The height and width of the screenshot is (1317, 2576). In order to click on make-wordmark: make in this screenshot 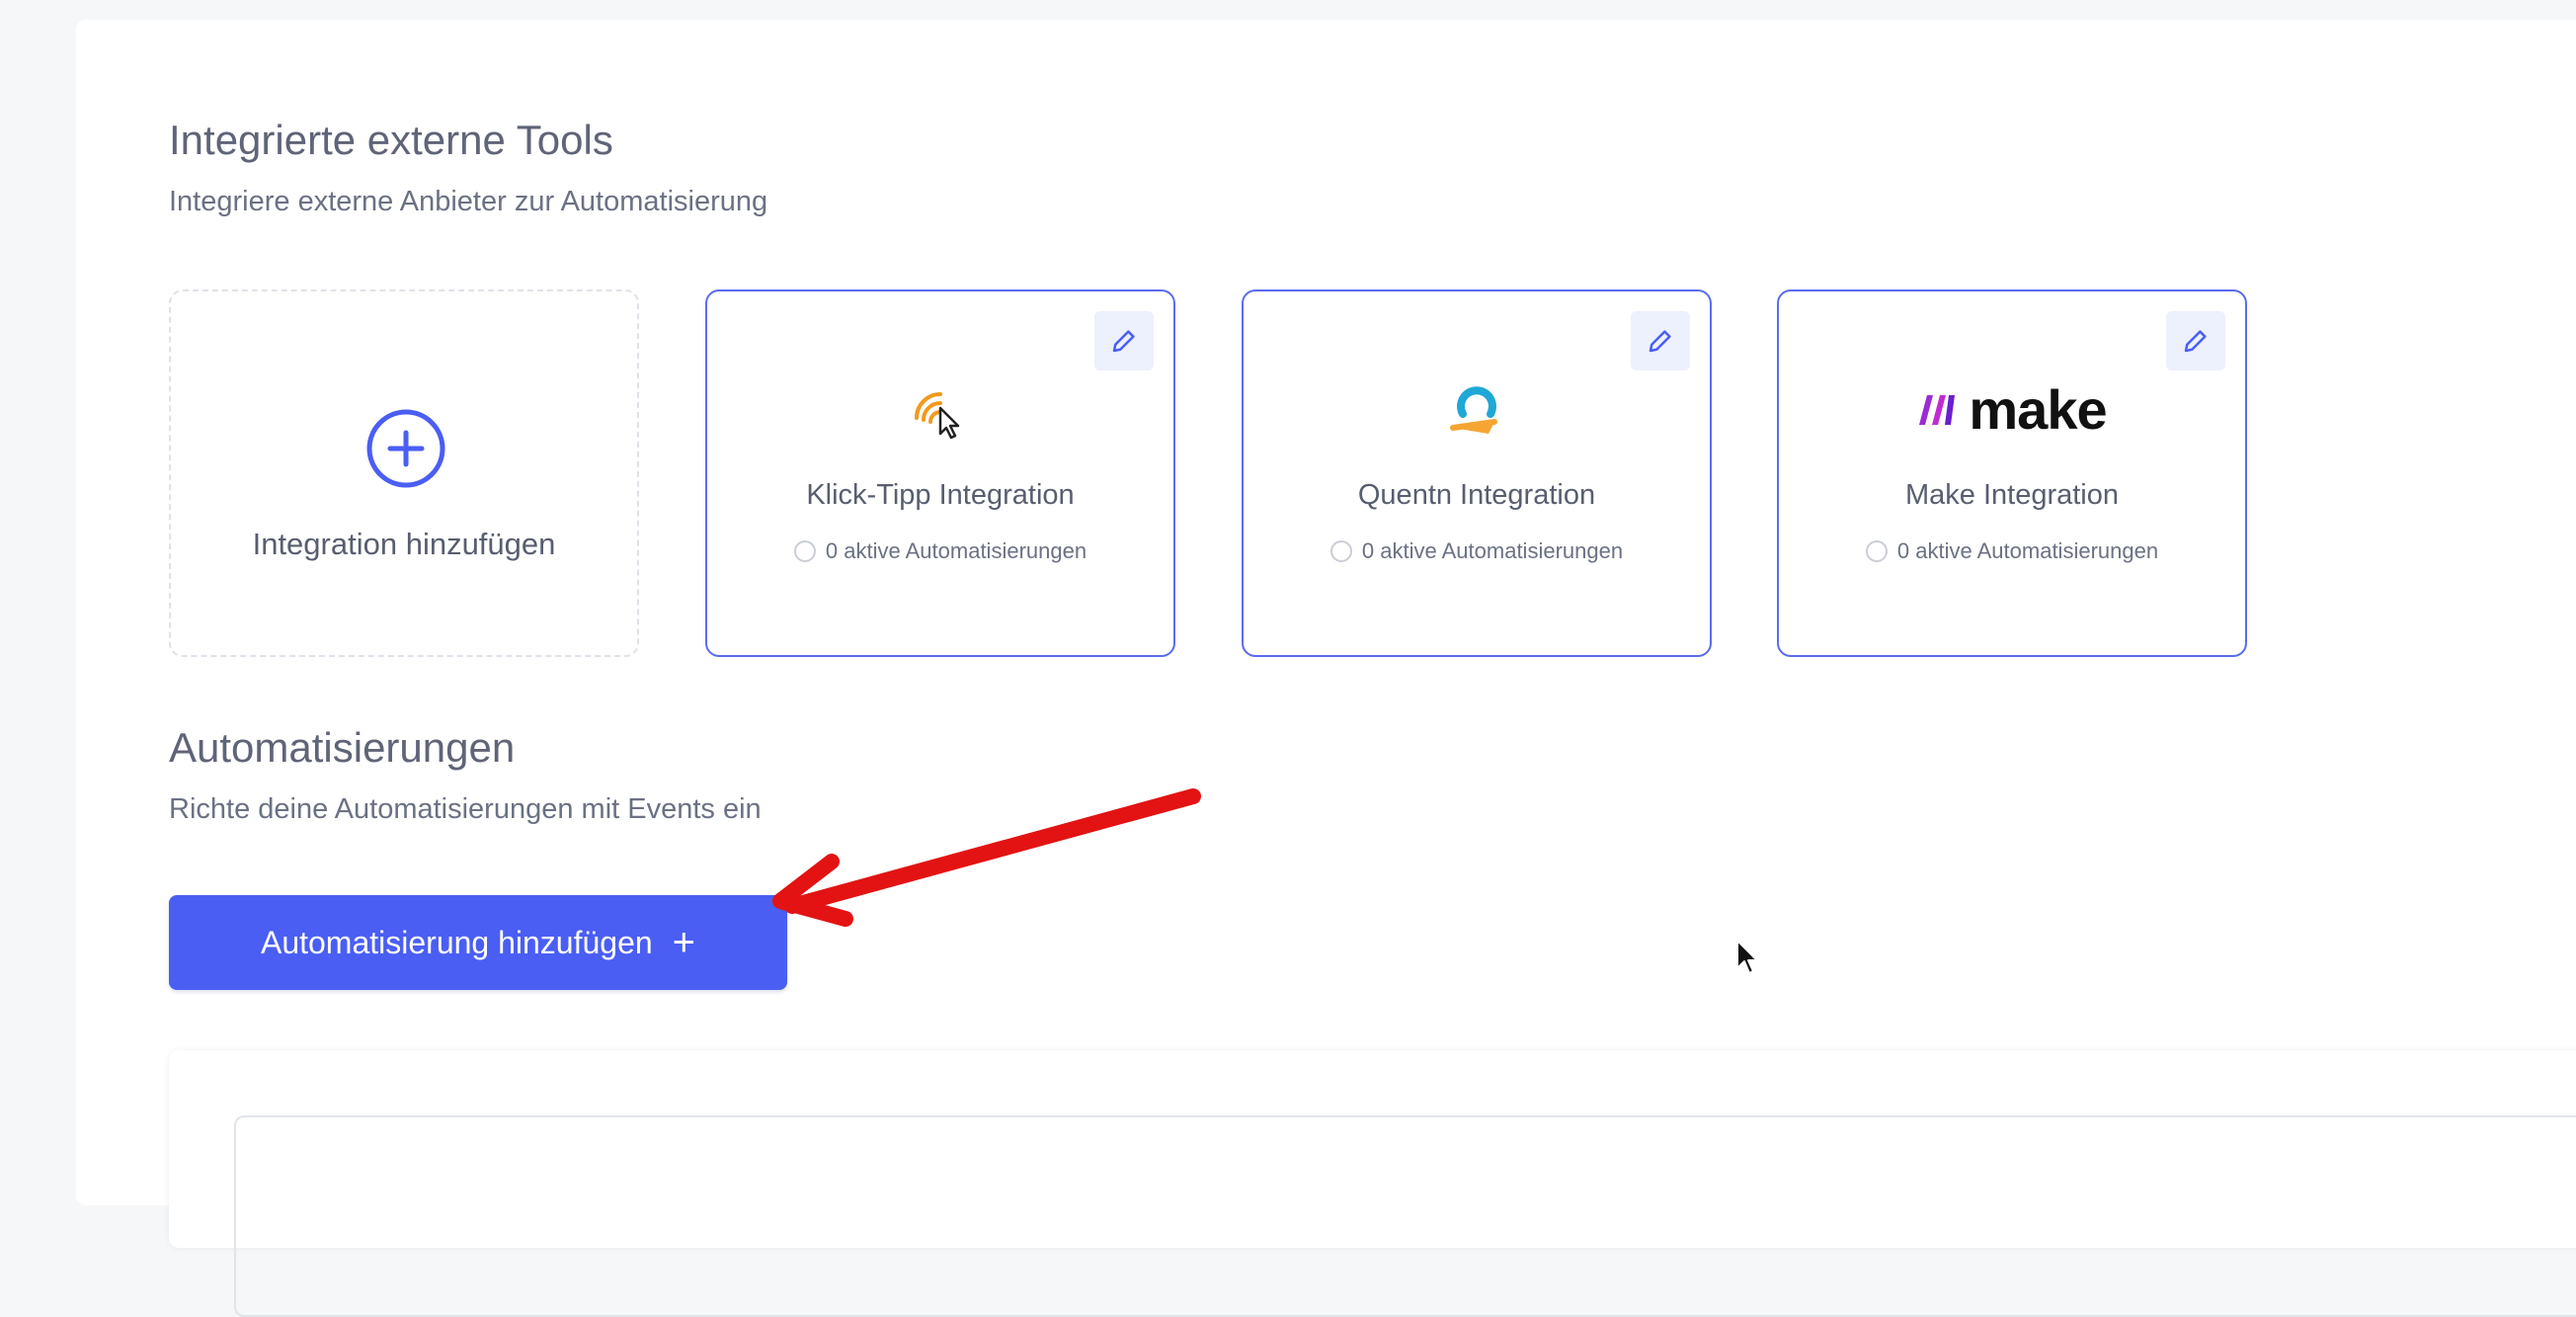, I will do `click(2038, 409)`.